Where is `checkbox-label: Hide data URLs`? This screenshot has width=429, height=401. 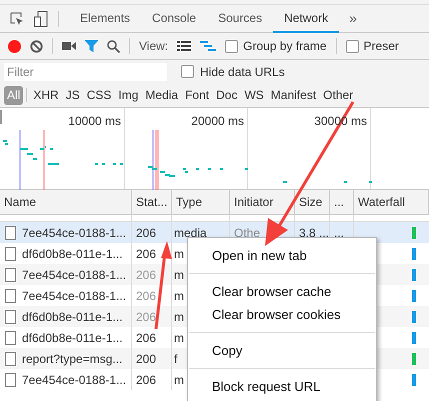
checkbox-label: Hide data URLs is located at coordinates (242, 72).